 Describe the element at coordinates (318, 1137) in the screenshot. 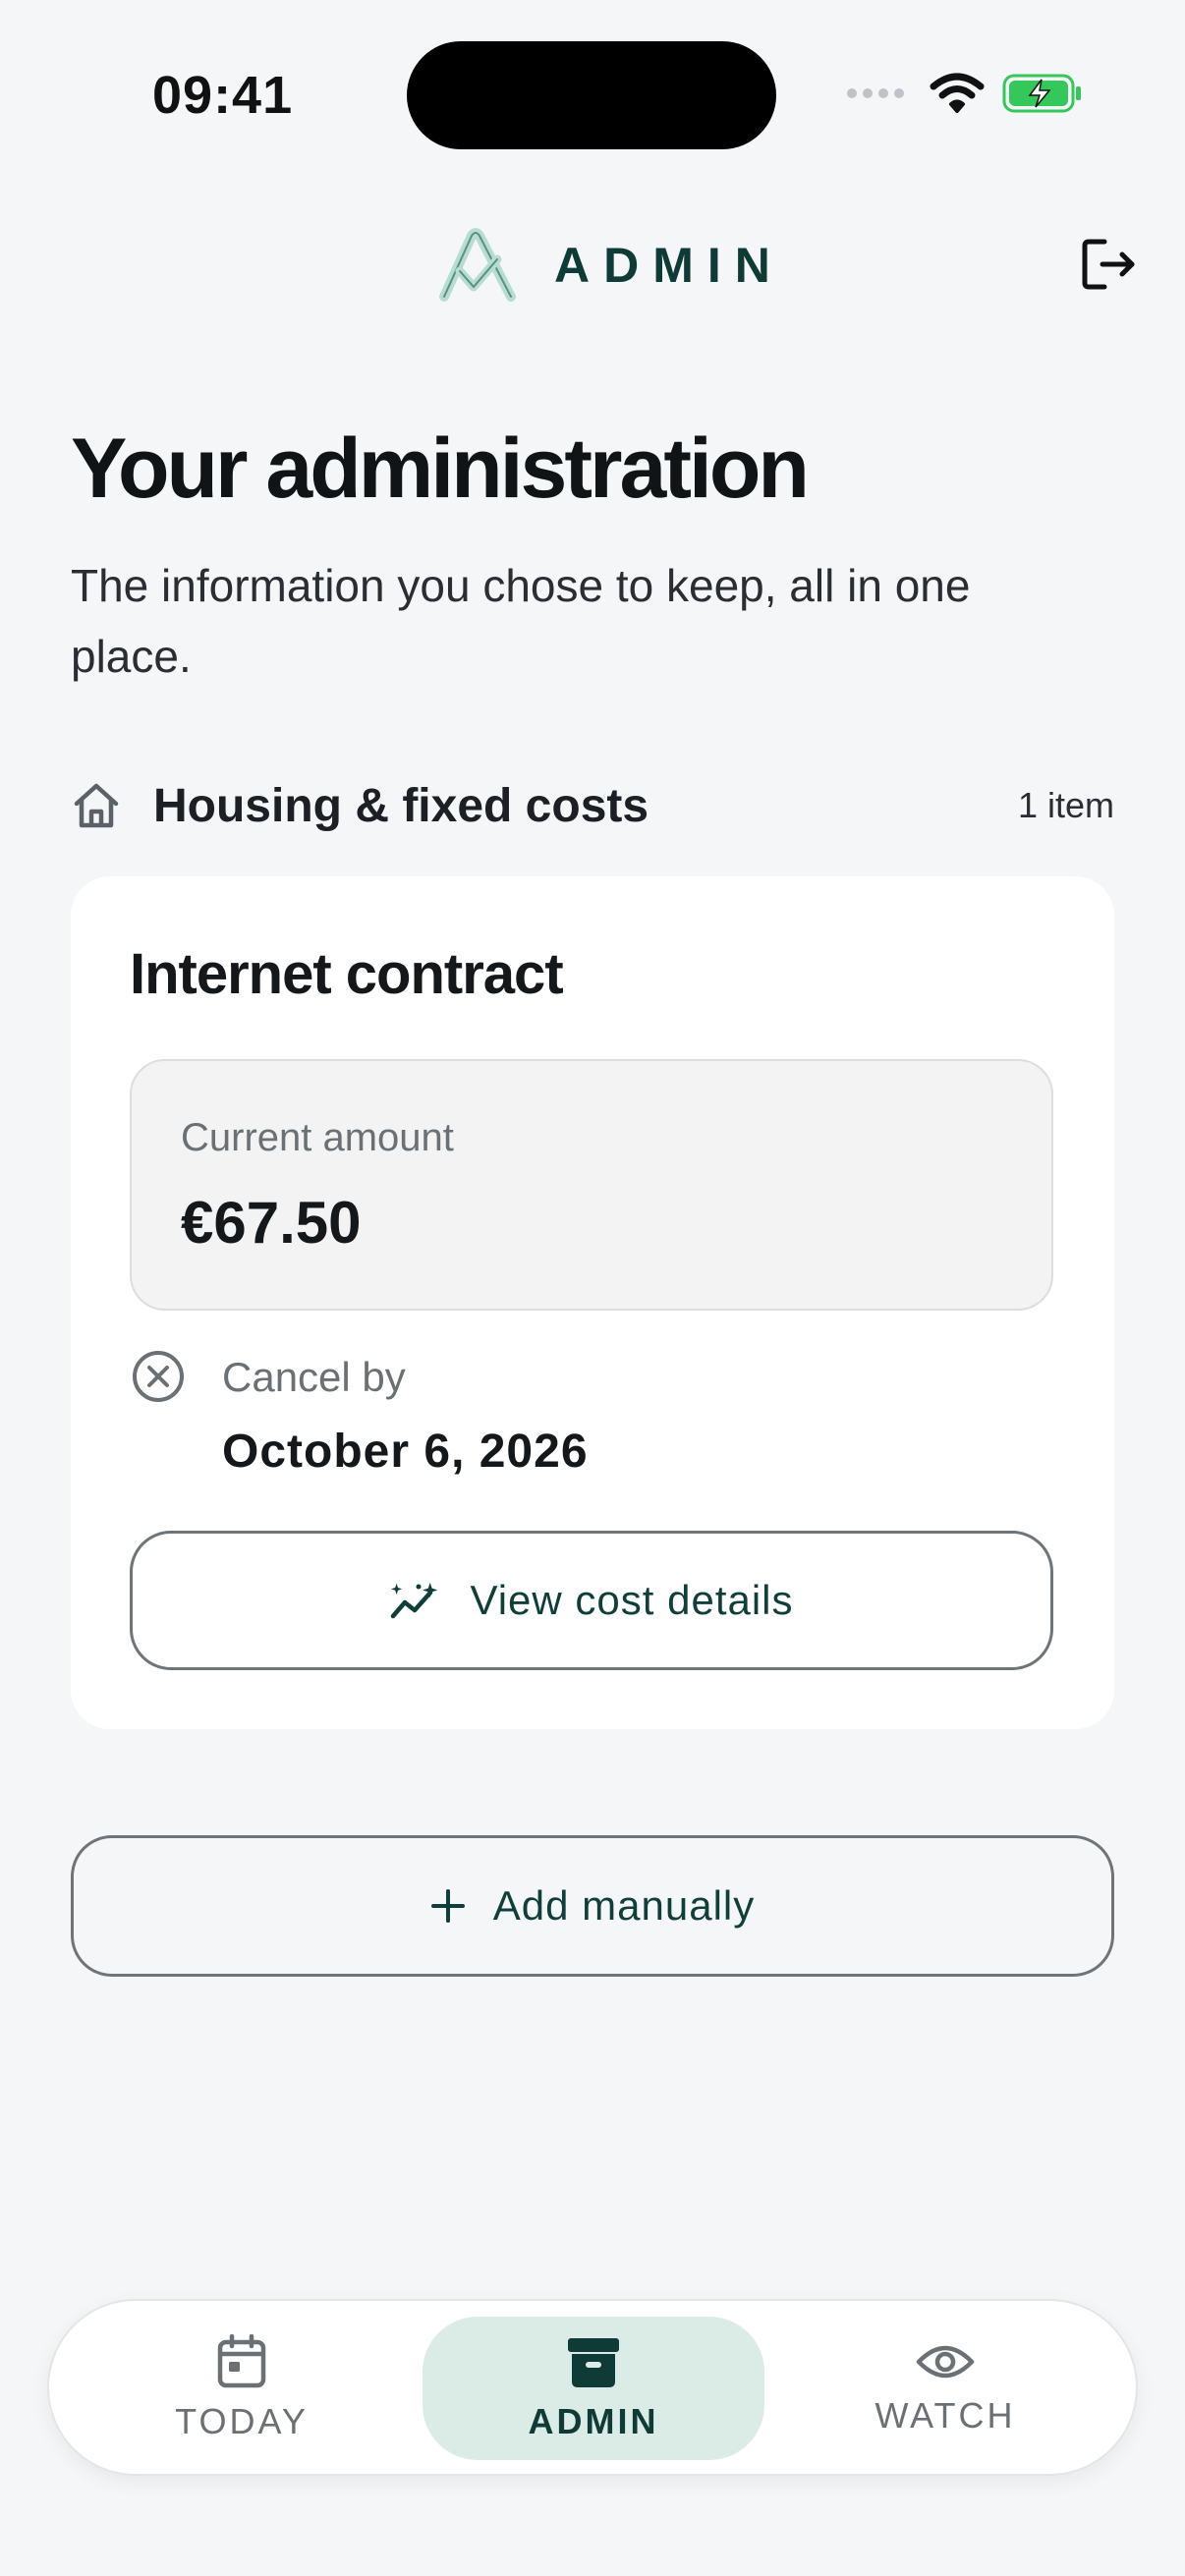

I see `amount-label: Current amount` at that location.